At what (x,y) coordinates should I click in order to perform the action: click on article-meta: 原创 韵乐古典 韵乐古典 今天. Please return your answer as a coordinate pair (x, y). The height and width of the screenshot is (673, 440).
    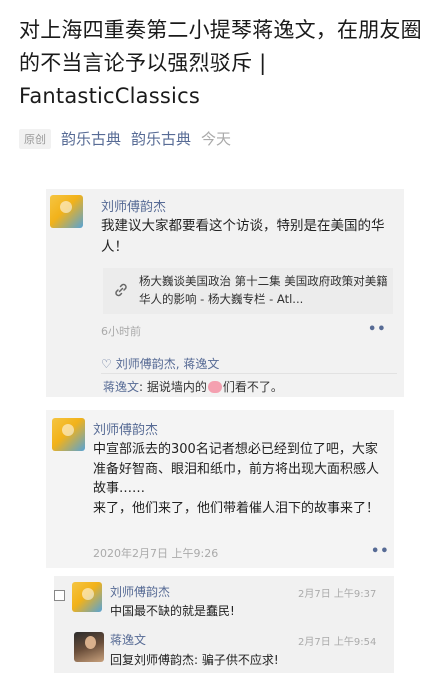
    Looking at the image, I should click on (125, 138).